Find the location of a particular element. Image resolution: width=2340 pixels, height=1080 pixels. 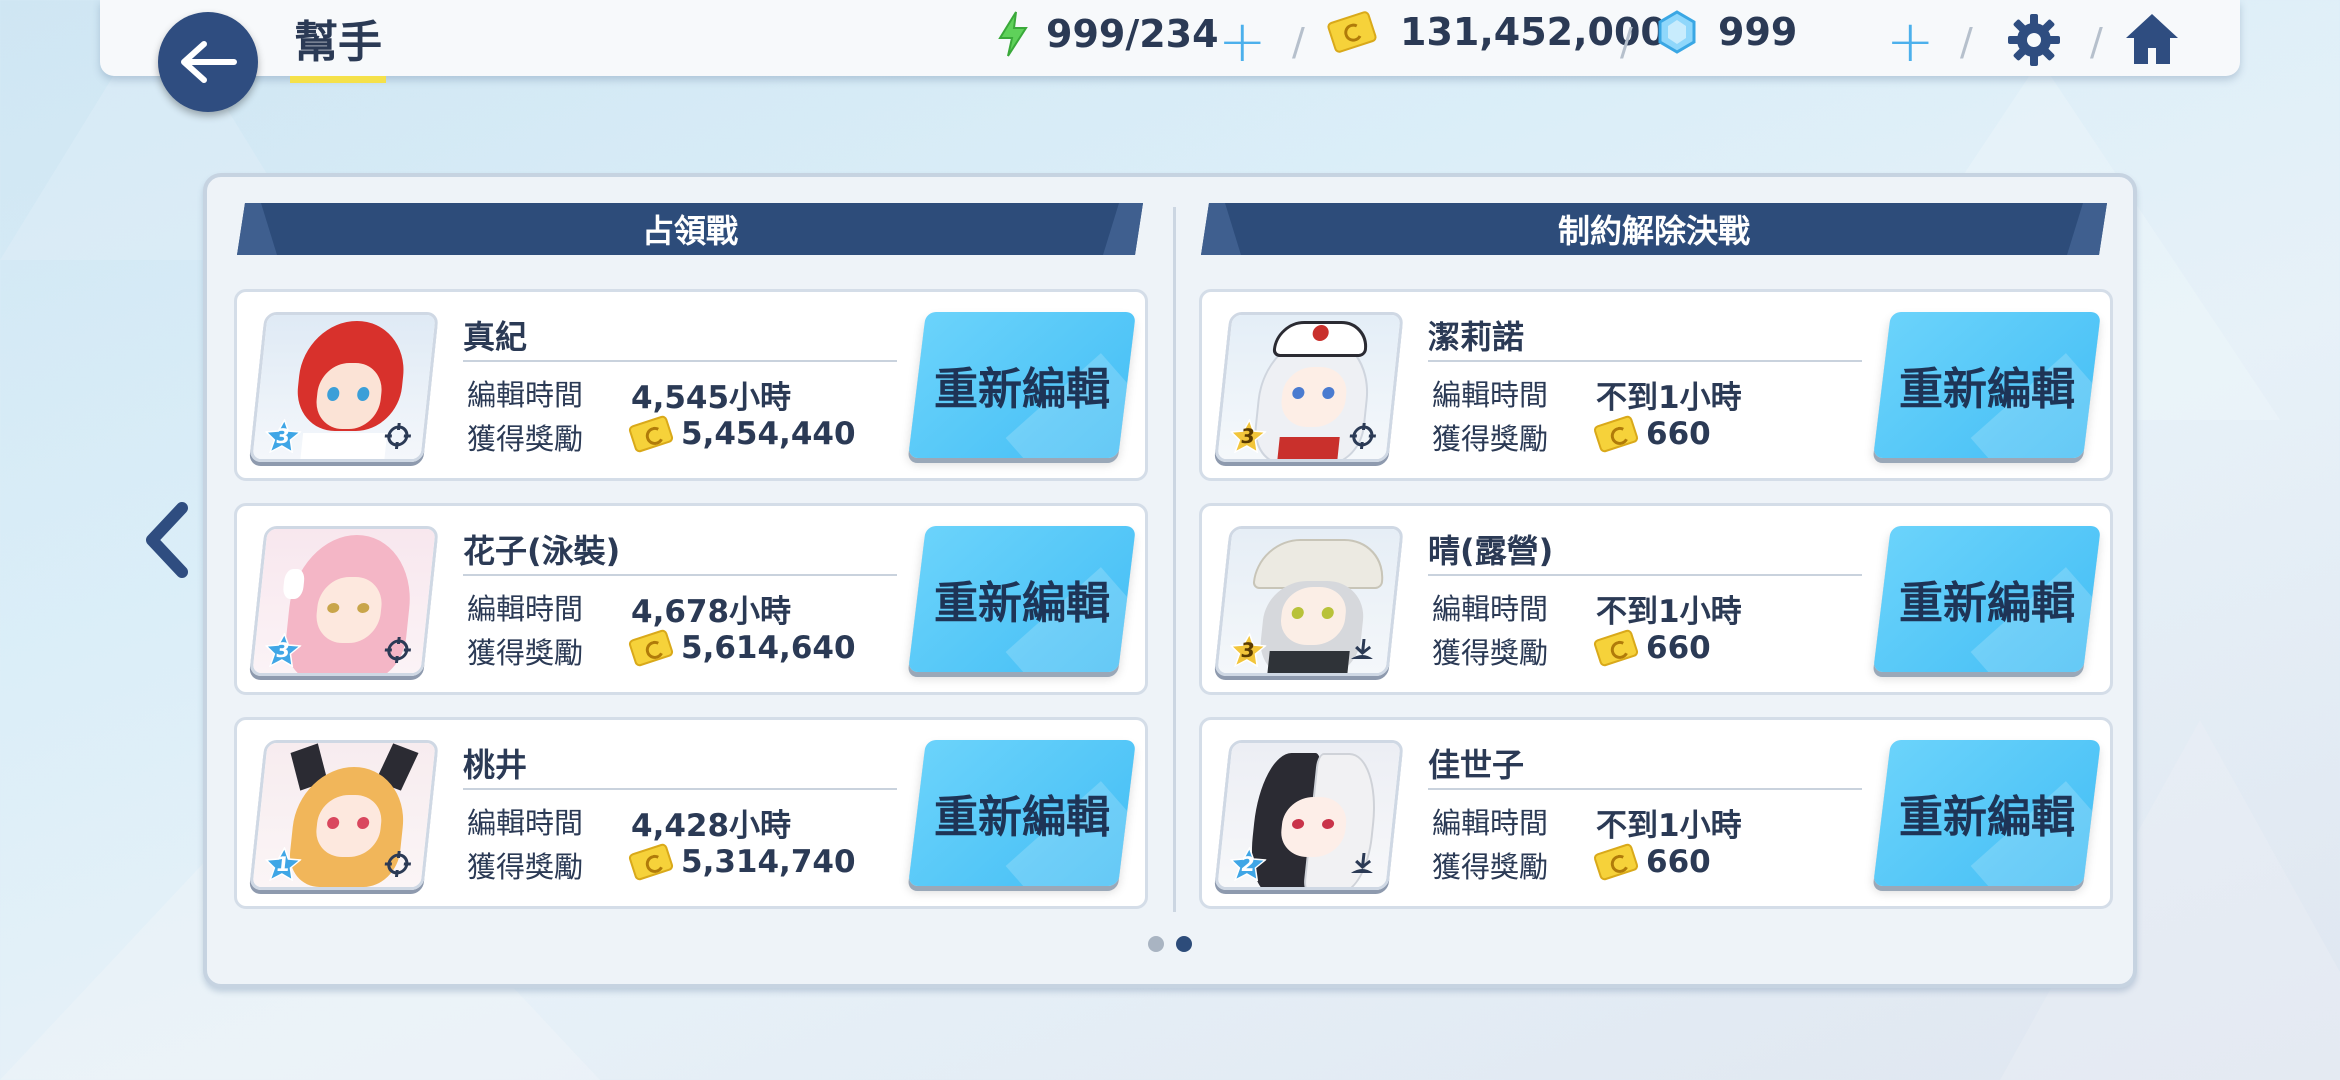

star-rank: 2 is located at coordinates (1248, 864).